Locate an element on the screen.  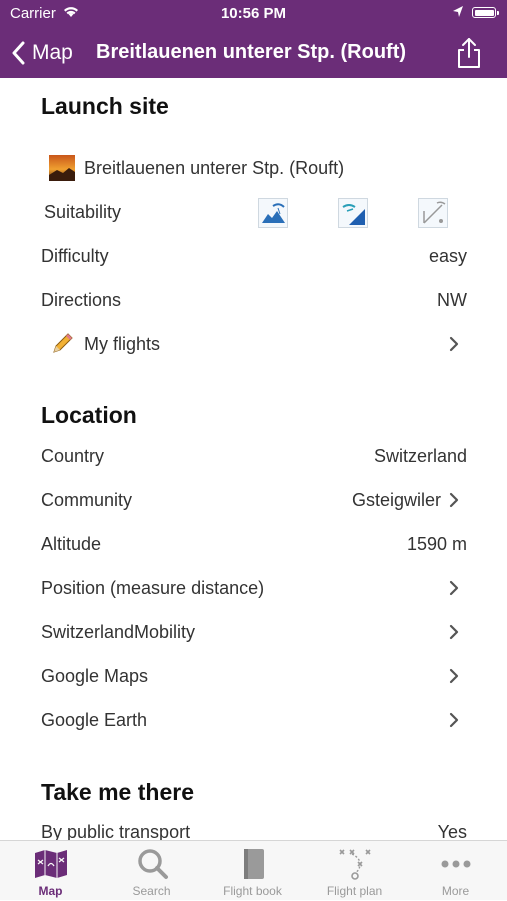
directions-label: Directions is located at coordinates (81, 300).